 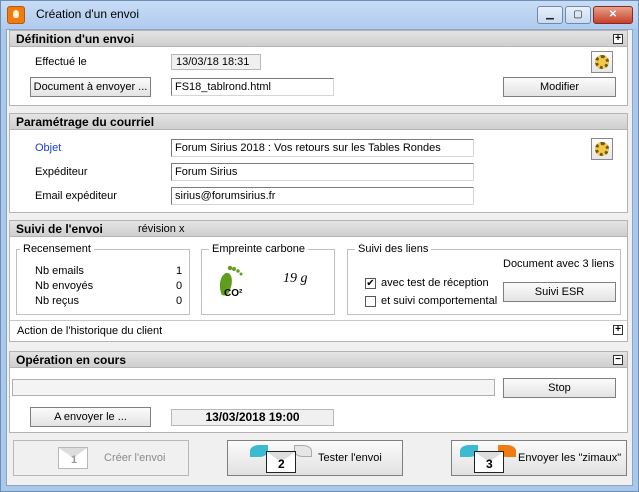 What do you see at coordinates (370, 283) in the screenshot?
I see `reception-checkbox: ✔` at bounding box center [370, 283].